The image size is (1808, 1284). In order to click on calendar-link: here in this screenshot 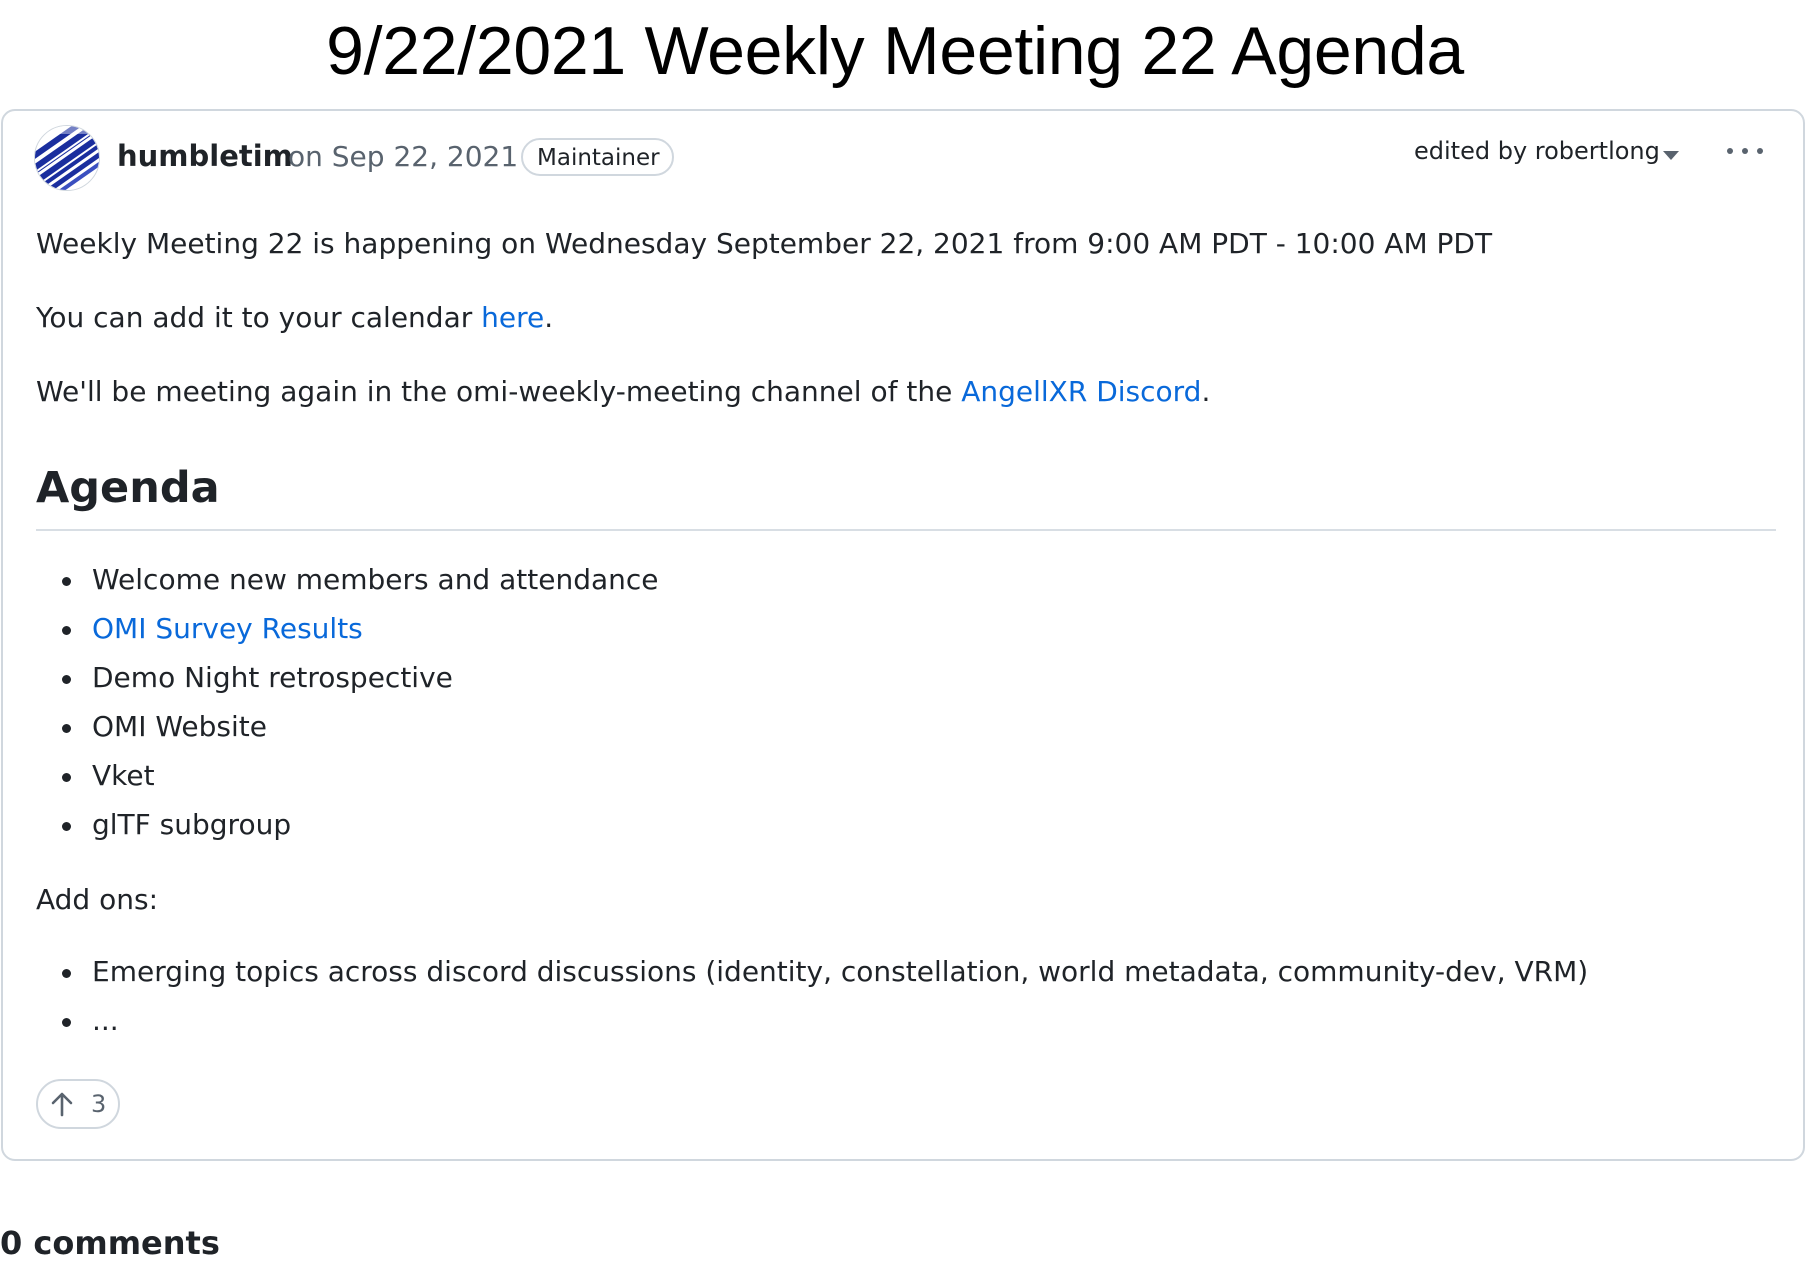, I will do `click(512, 317)`.